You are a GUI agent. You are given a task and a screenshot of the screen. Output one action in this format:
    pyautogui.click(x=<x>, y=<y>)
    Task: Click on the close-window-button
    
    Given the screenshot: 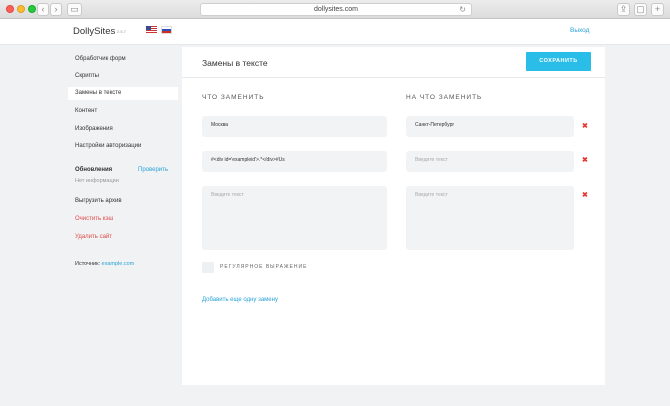 What is the action you would take?
    pyautogui.click(x=10, y=9)
    